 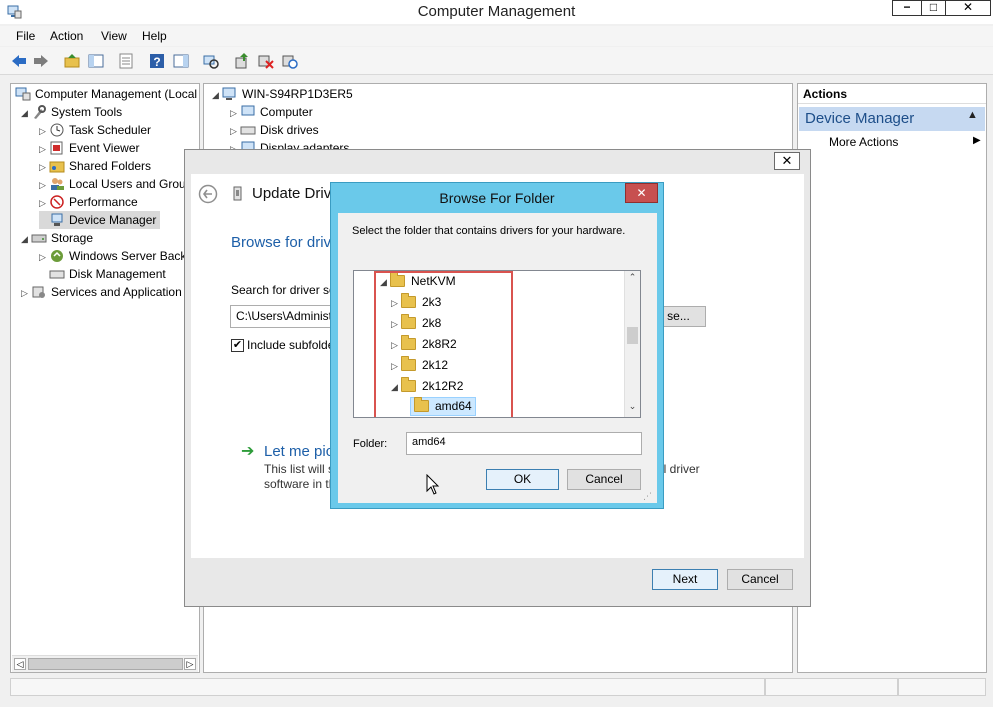 What do you see at coordinates (95, 166) in the screenshot?
I see `tree-item-shared-folders: ▷ Shared Folders` at bounding box center [95, 166].